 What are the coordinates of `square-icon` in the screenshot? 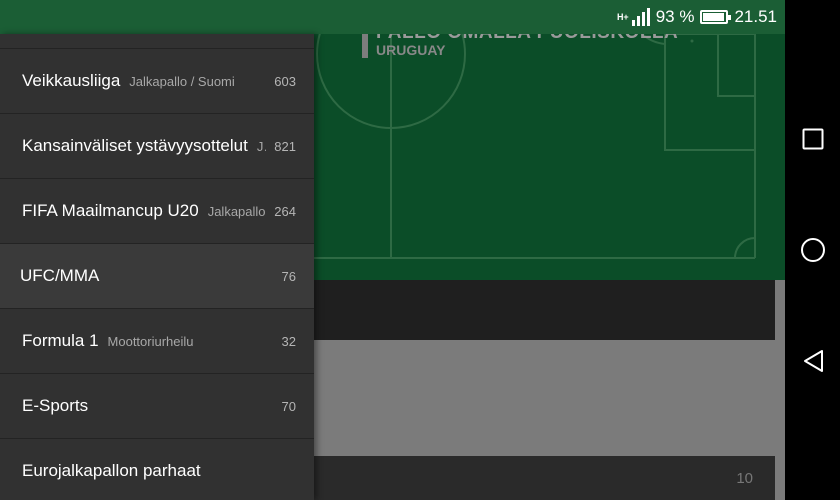 It's located at (813, 139).